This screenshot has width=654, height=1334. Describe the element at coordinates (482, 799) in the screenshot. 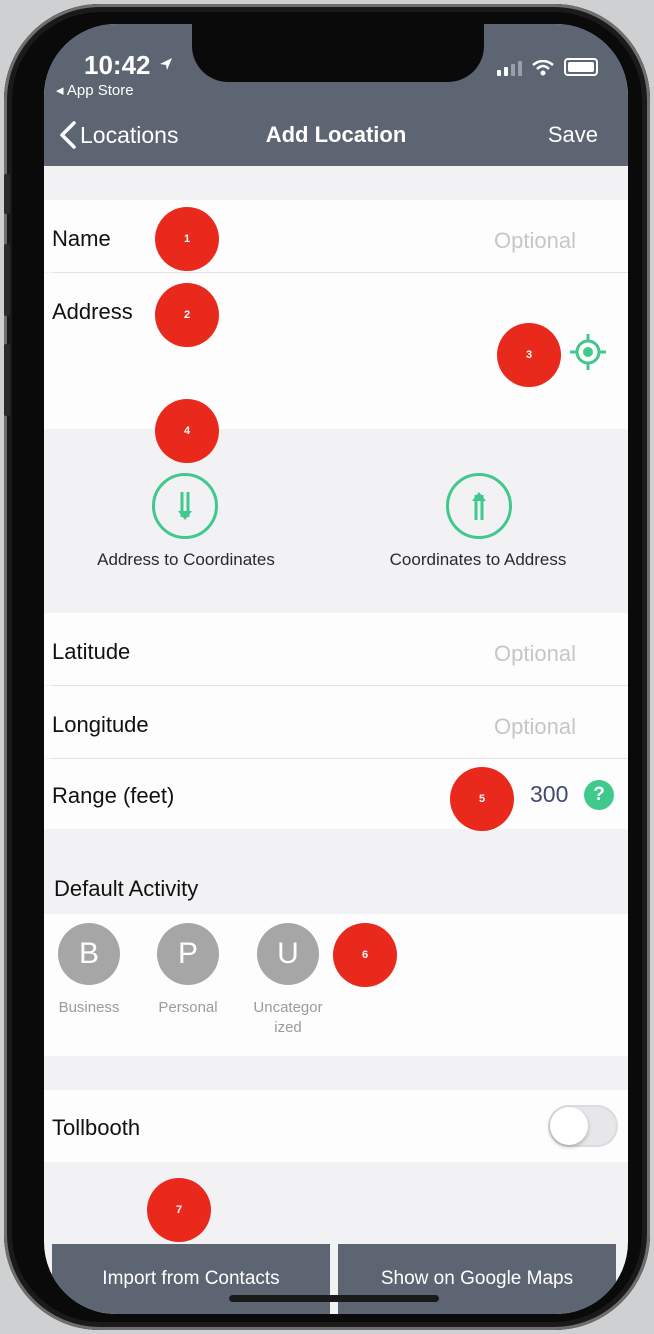

I see `annotation-badge-5: 5` at that location.